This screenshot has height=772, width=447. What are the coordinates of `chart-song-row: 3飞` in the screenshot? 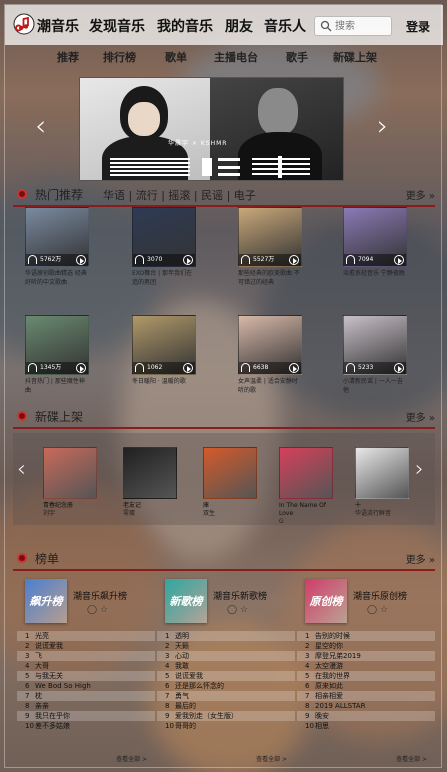 It's located at (86, 656).